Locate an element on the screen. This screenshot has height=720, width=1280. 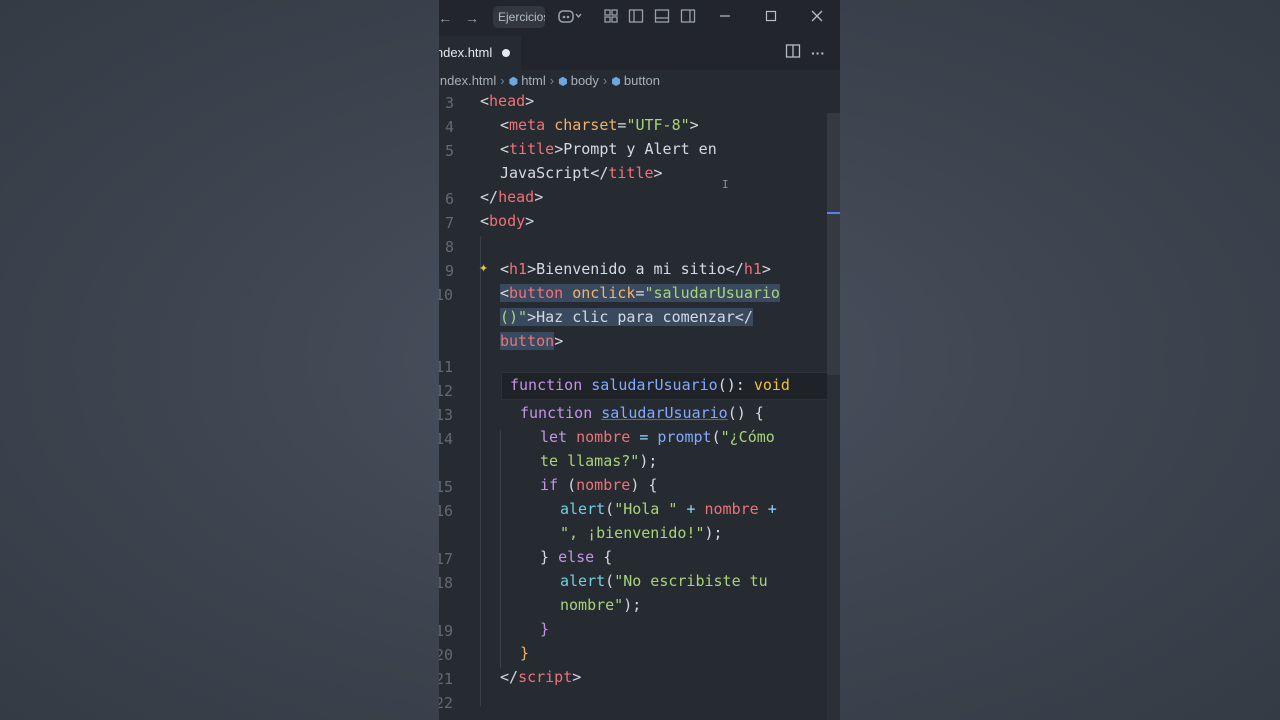
command-center-search: Ejercicios is located at coordinates (519, 17).